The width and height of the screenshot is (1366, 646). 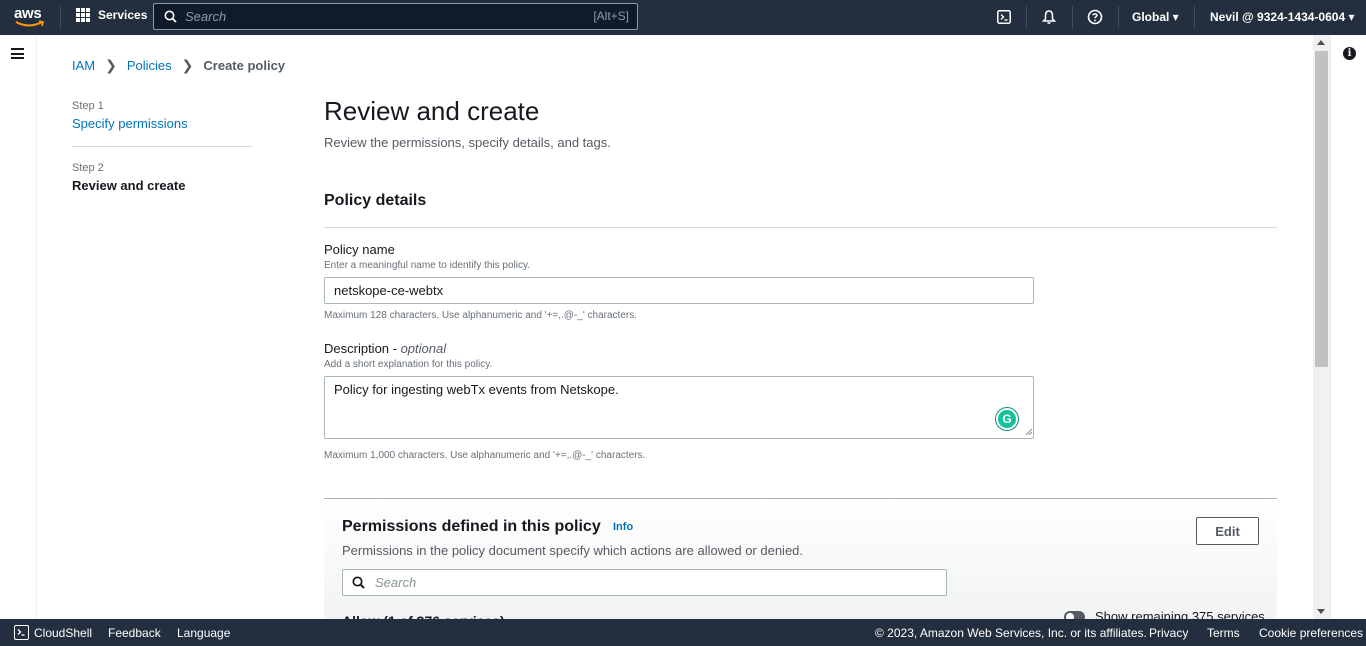 I want to click on breadcrumb-current: Create policy, so click(x=244, y=65).